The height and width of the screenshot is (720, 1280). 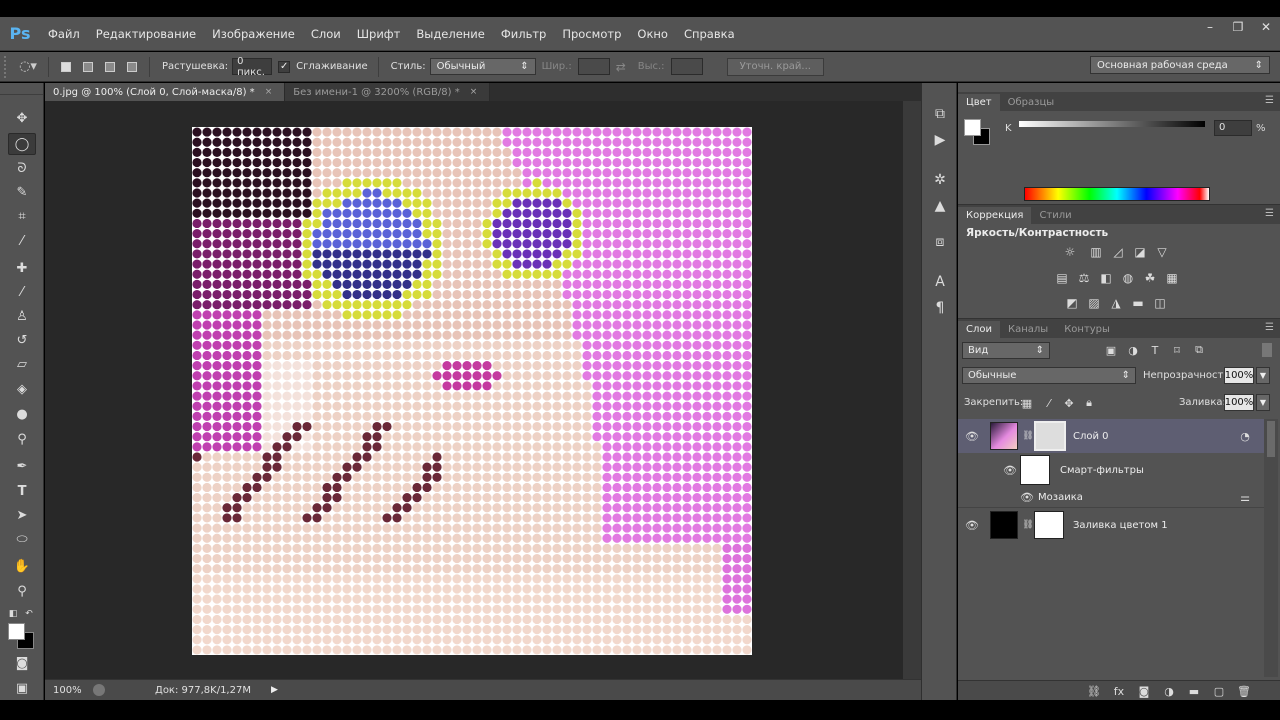 I want to click on height-input, so click(x=686, y=66).